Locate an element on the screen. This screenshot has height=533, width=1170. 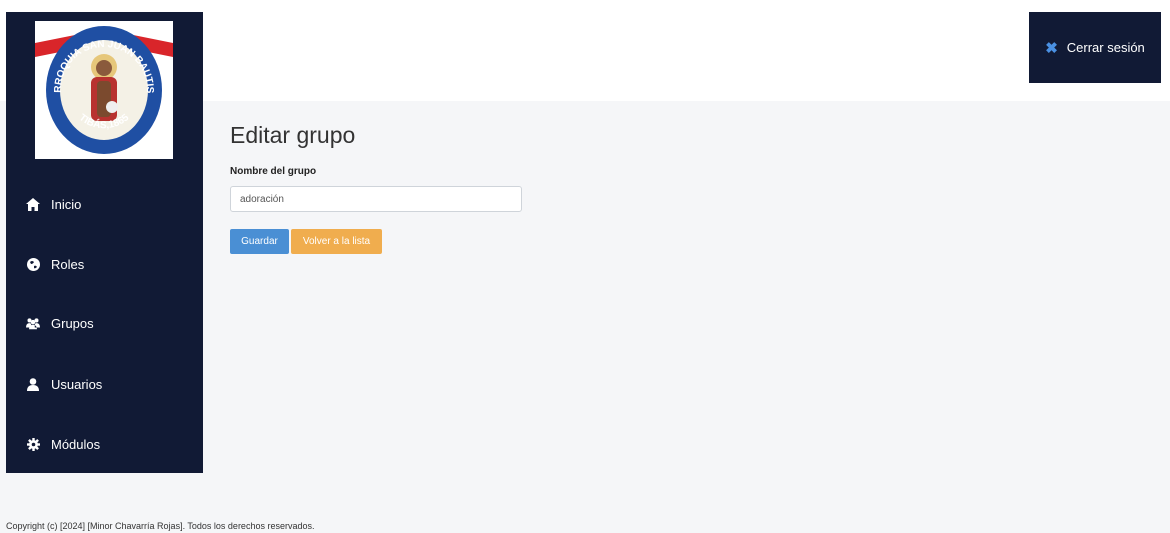
user-icon is located at coordinates (33, 384).